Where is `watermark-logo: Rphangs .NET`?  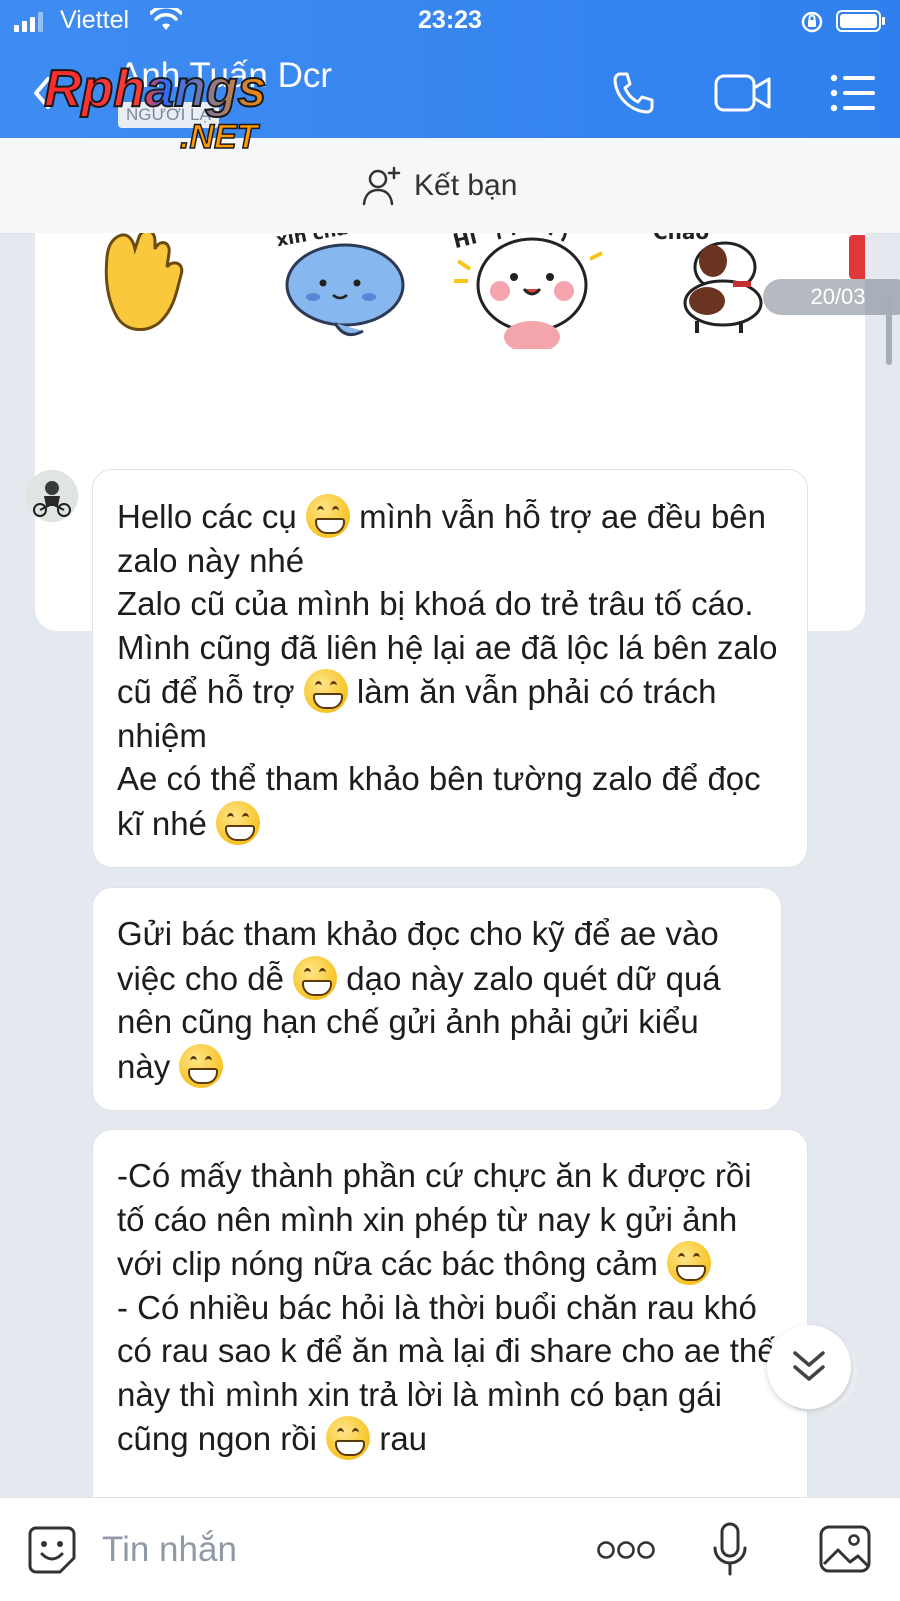 watermark-logo: Rphangs .NET is located at coordinates (155, 108).